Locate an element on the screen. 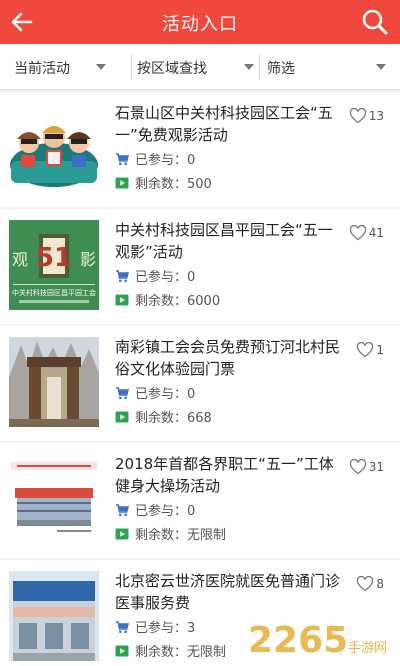  site-watermark: 2265 手游网 is located at coordinates (319, 637).